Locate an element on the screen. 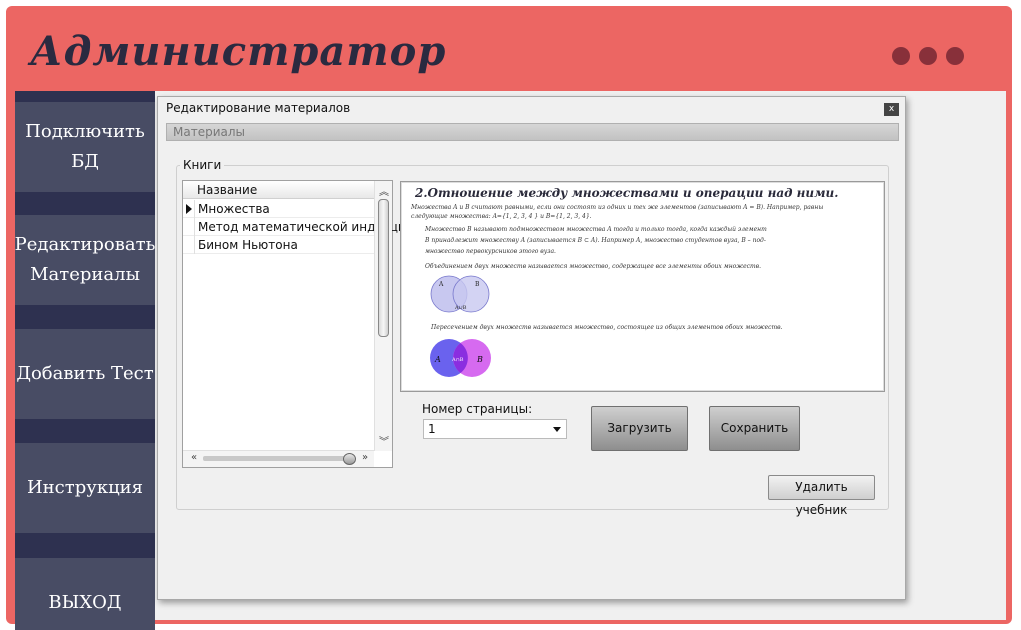 This screenshot has height=630, width=1021. table-row: Бином Ньютона is located at coordinates (278, 245).